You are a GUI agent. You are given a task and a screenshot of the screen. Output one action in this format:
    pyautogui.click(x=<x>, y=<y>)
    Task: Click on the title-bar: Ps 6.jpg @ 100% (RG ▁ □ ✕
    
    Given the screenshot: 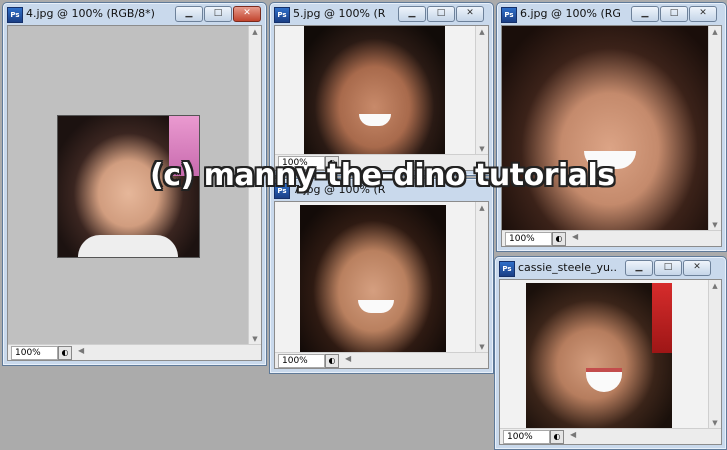 What is the action you would take?
    pyautogui.click(x=611, y=14)
    